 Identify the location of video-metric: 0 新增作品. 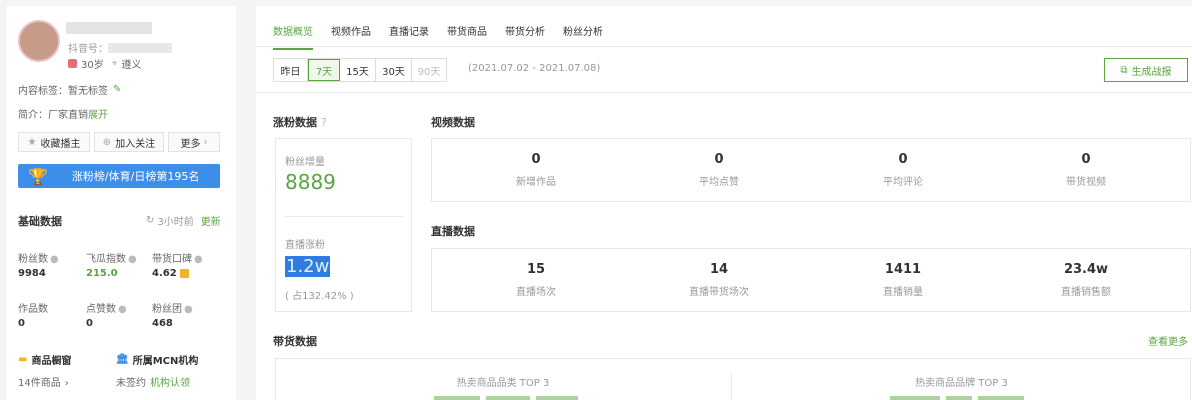
(536, 170).